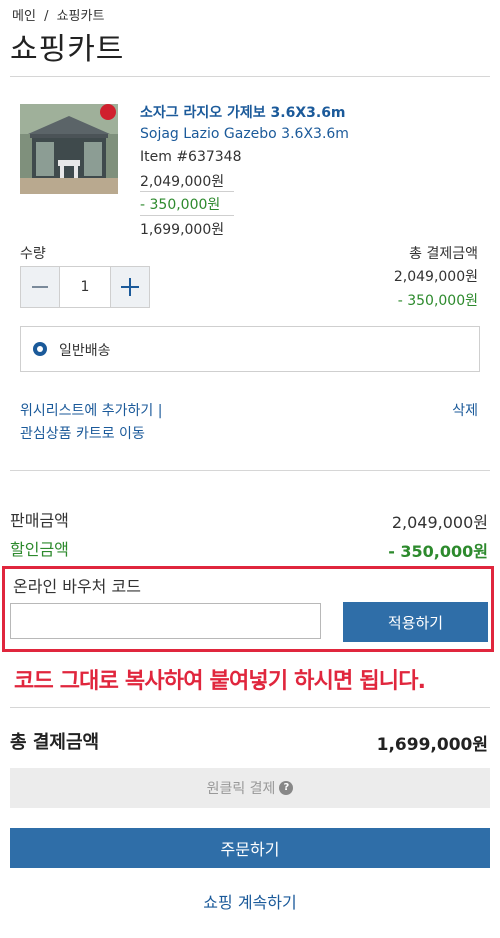 This screenshot has width=500, height=938. Describe the element at coordinates (250, 349) in the screenshot. I see `shipping-option: 일반배송` at that location.